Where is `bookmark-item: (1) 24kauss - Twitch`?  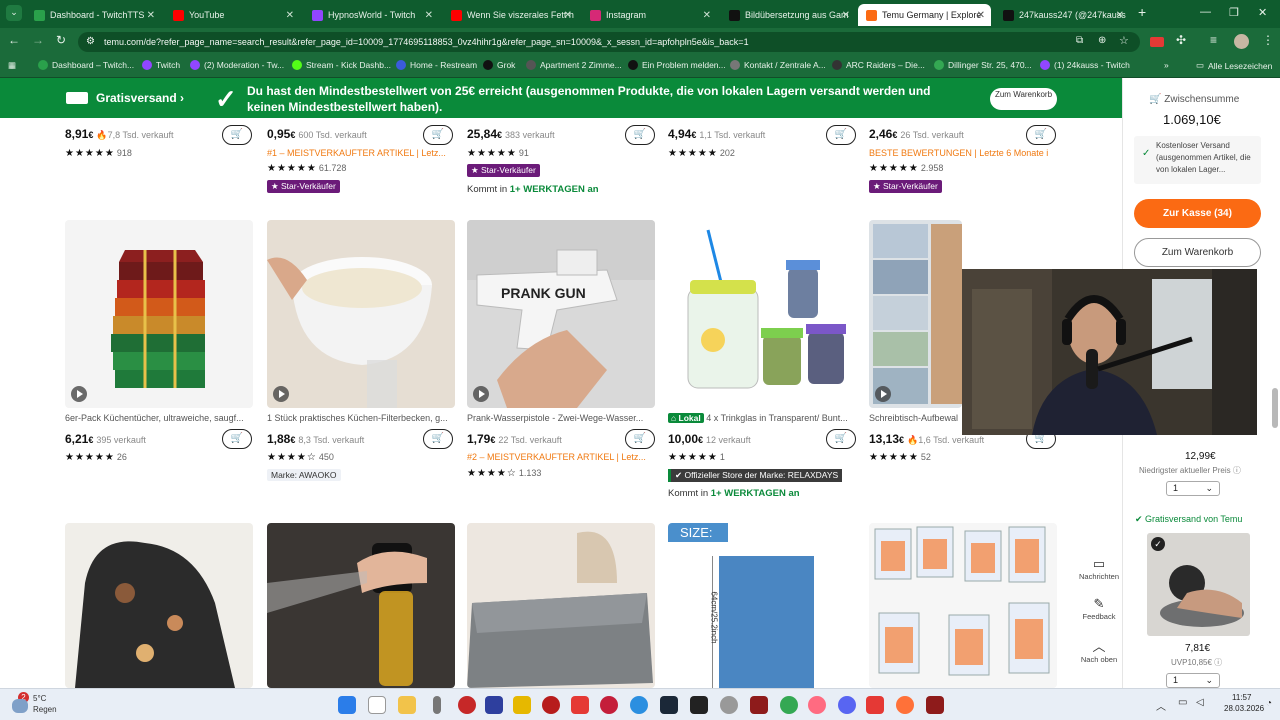 bookmark-item: (1) 24kauss - Twitch is located at coordinates (1085, 65).